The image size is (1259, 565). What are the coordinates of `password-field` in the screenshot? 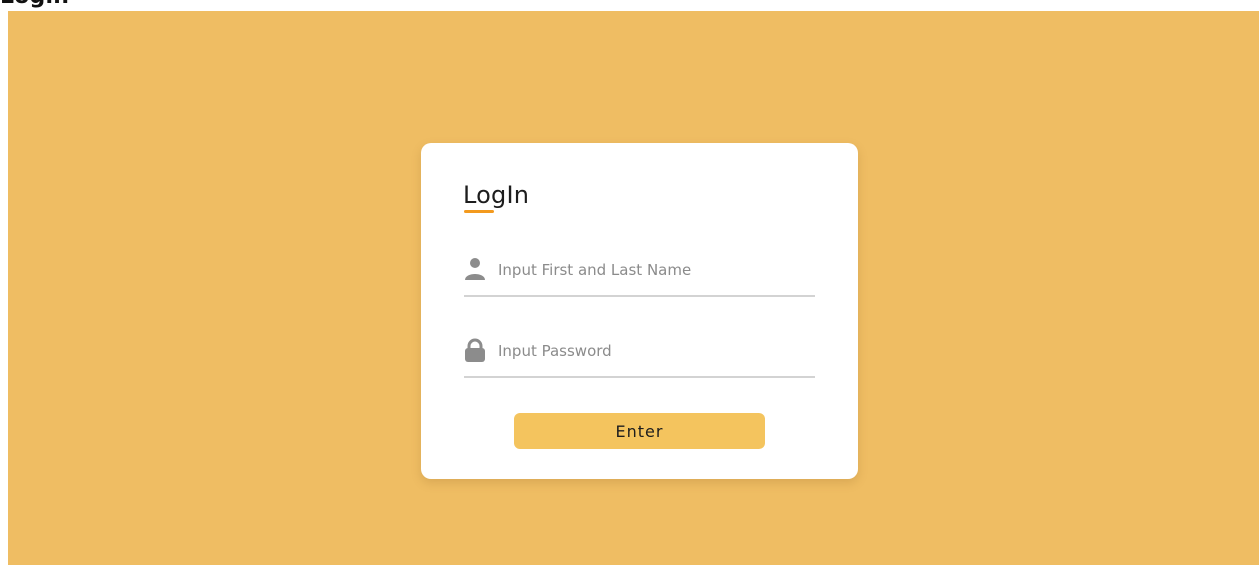 It's located at (639, 356).